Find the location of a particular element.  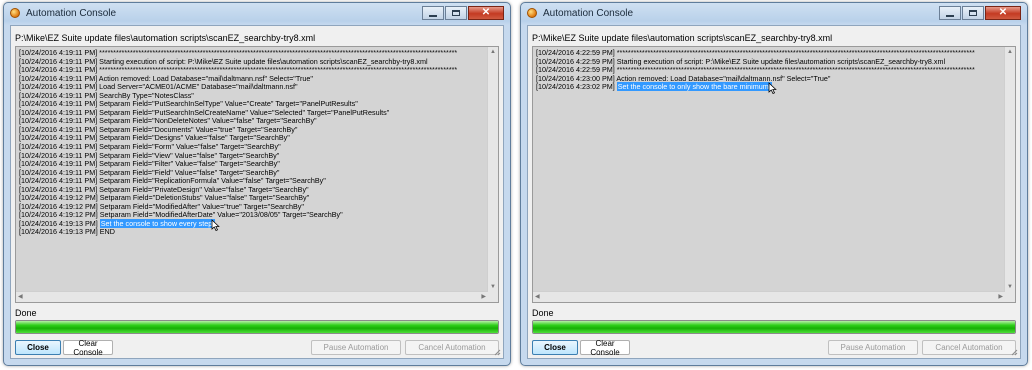

selected-text: Set the console to show every step. is located at coordinates (157, 223).